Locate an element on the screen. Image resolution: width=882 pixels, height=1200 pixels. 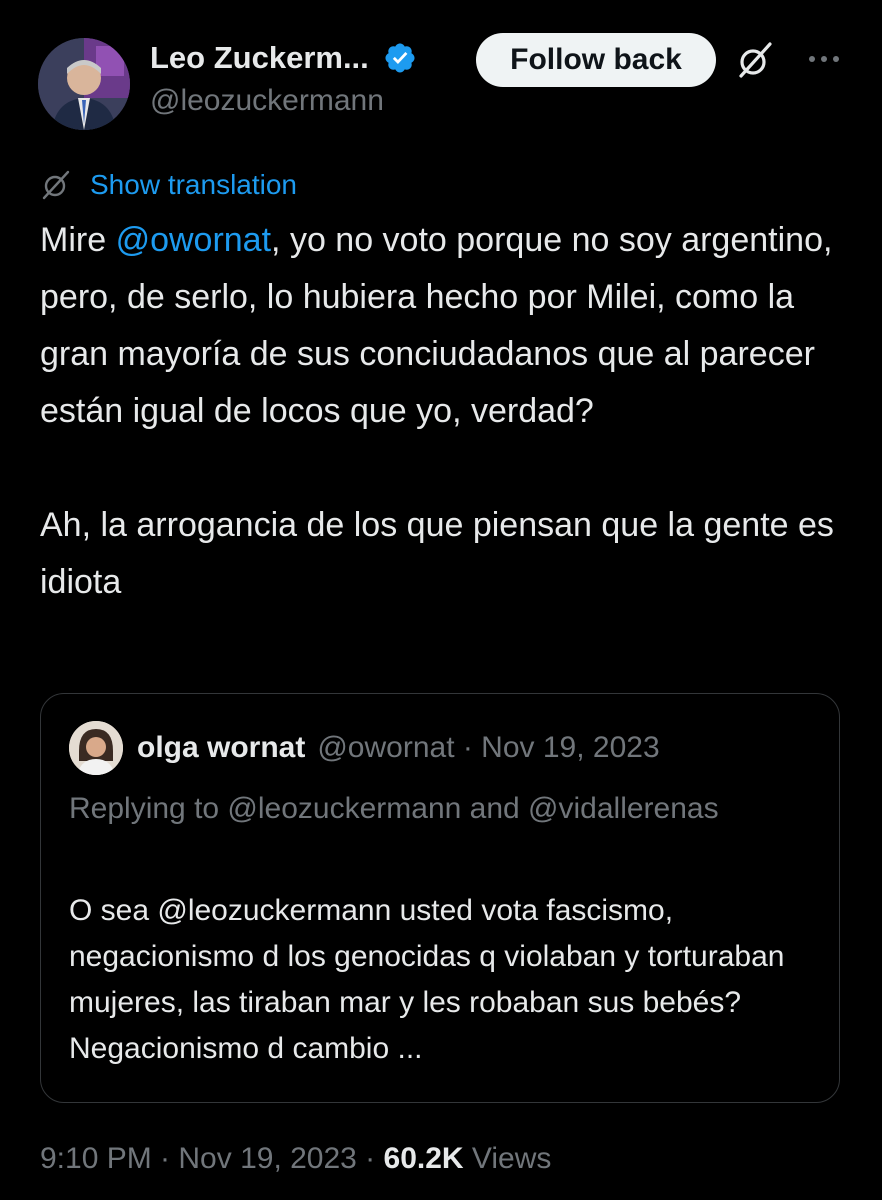
author-handle: @leozuckermann is located at coordinates (283, 101).